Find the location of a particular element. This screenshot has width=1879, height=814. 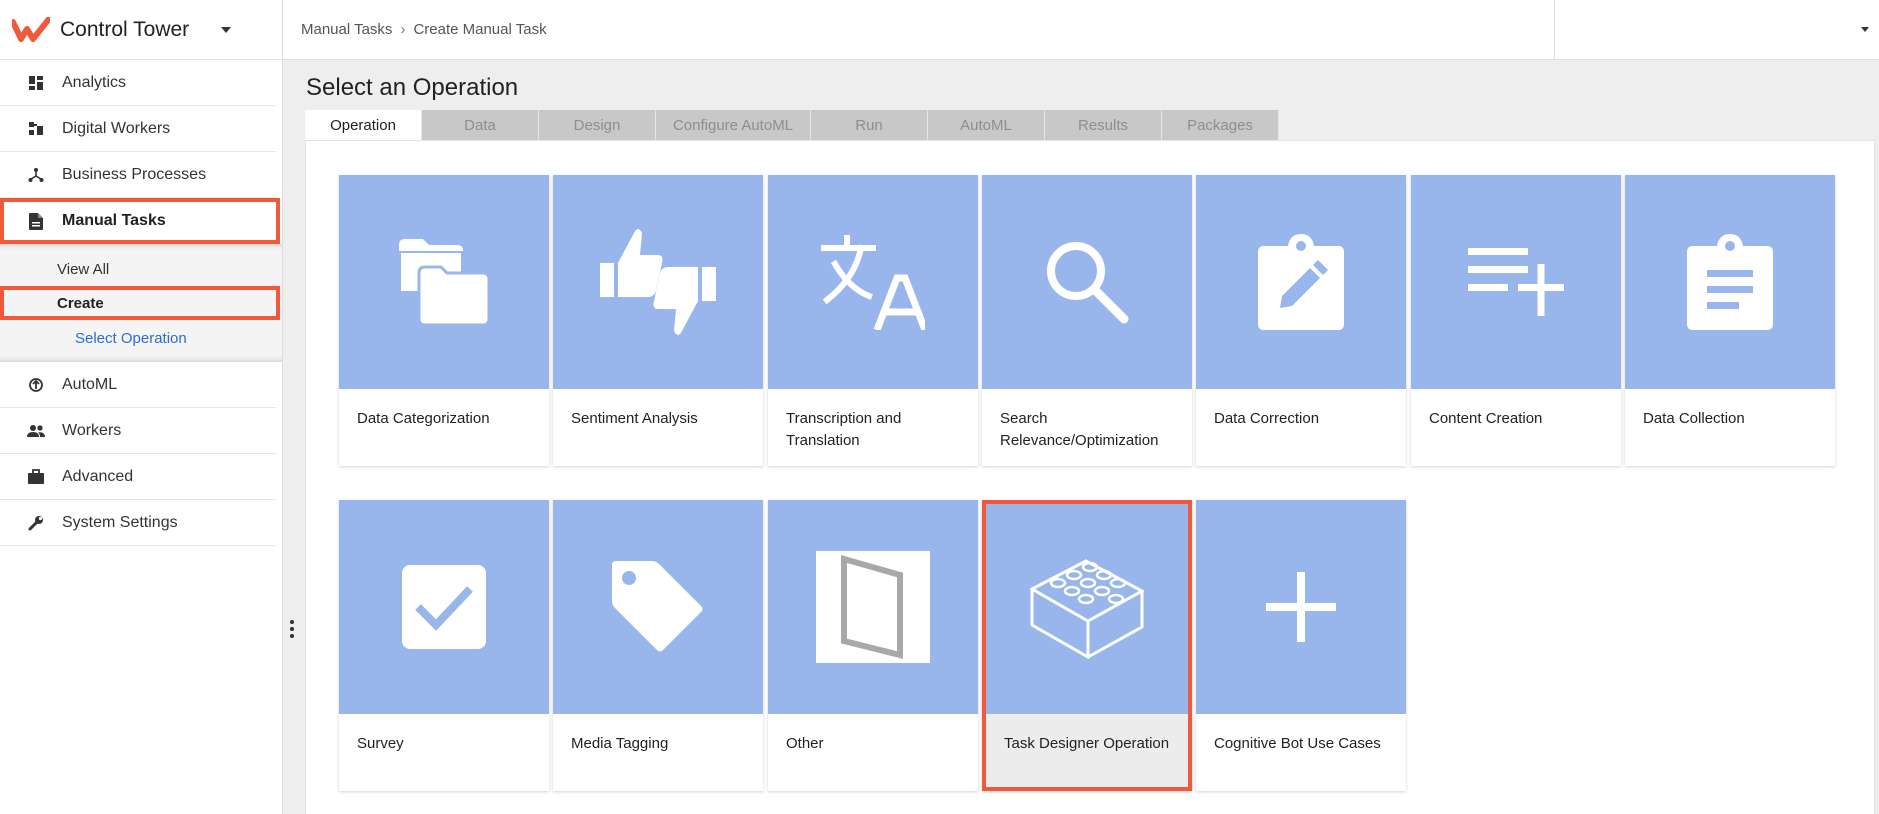

card-label: Task Designer Operation is located at coordinates (1087, 750).